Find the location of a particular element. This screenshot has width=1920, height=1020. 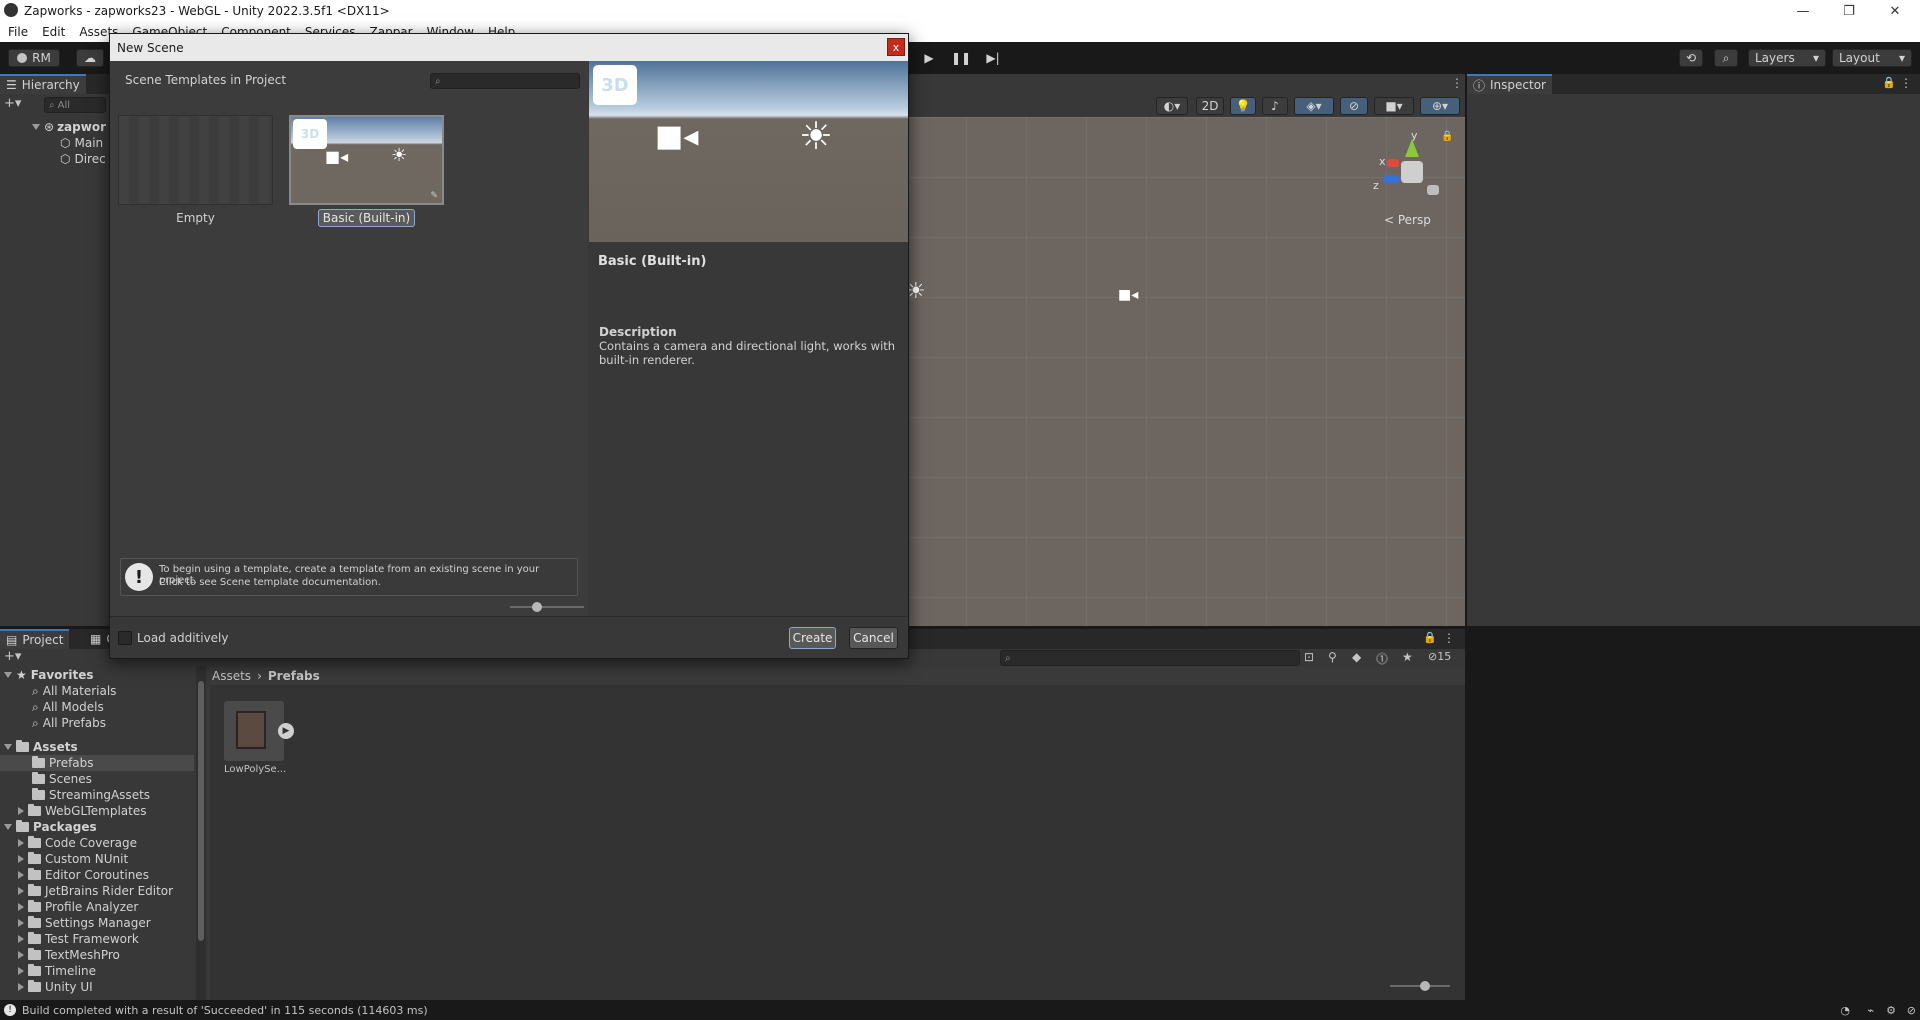

axis-z-cone-icon is located at coordinates (1391, 179).